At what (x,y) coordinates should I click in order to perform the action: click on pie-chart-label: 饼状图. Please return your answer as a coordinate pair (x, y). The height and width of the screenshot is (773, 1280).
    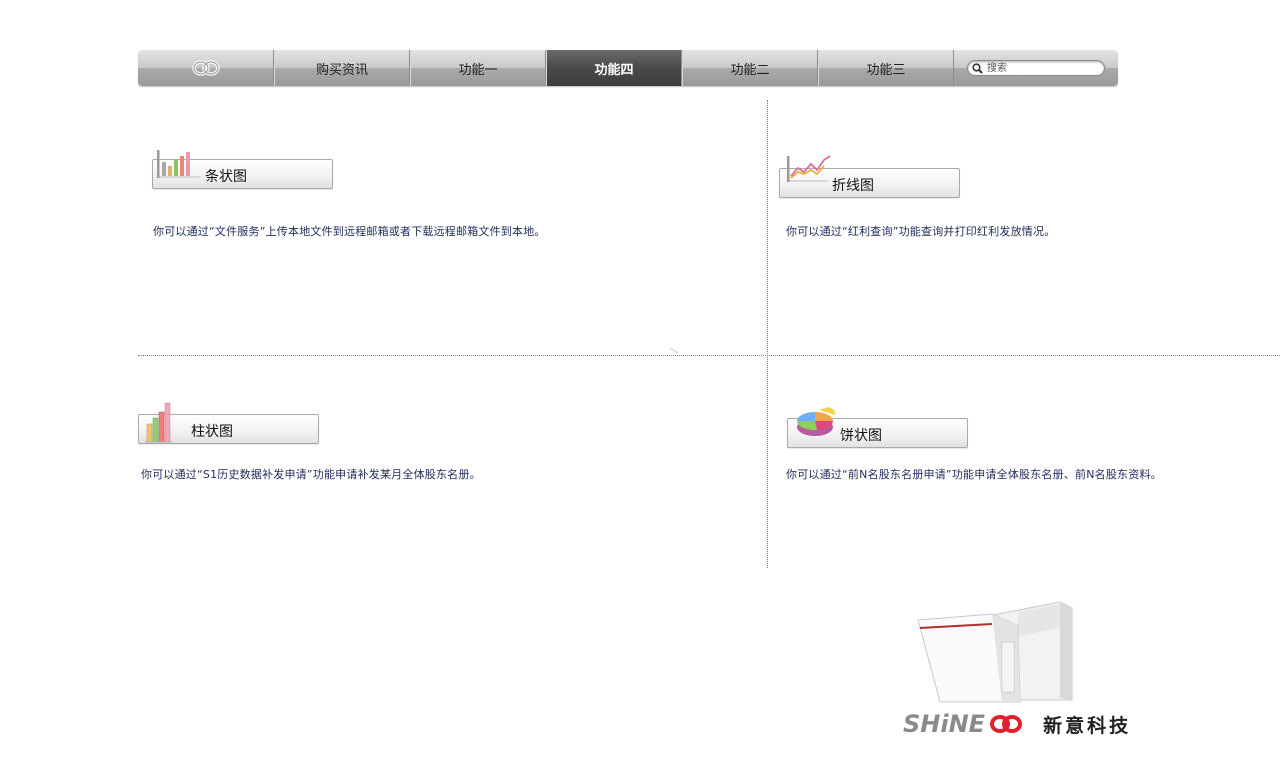
    Looking at the image, I should click on (861, 436).